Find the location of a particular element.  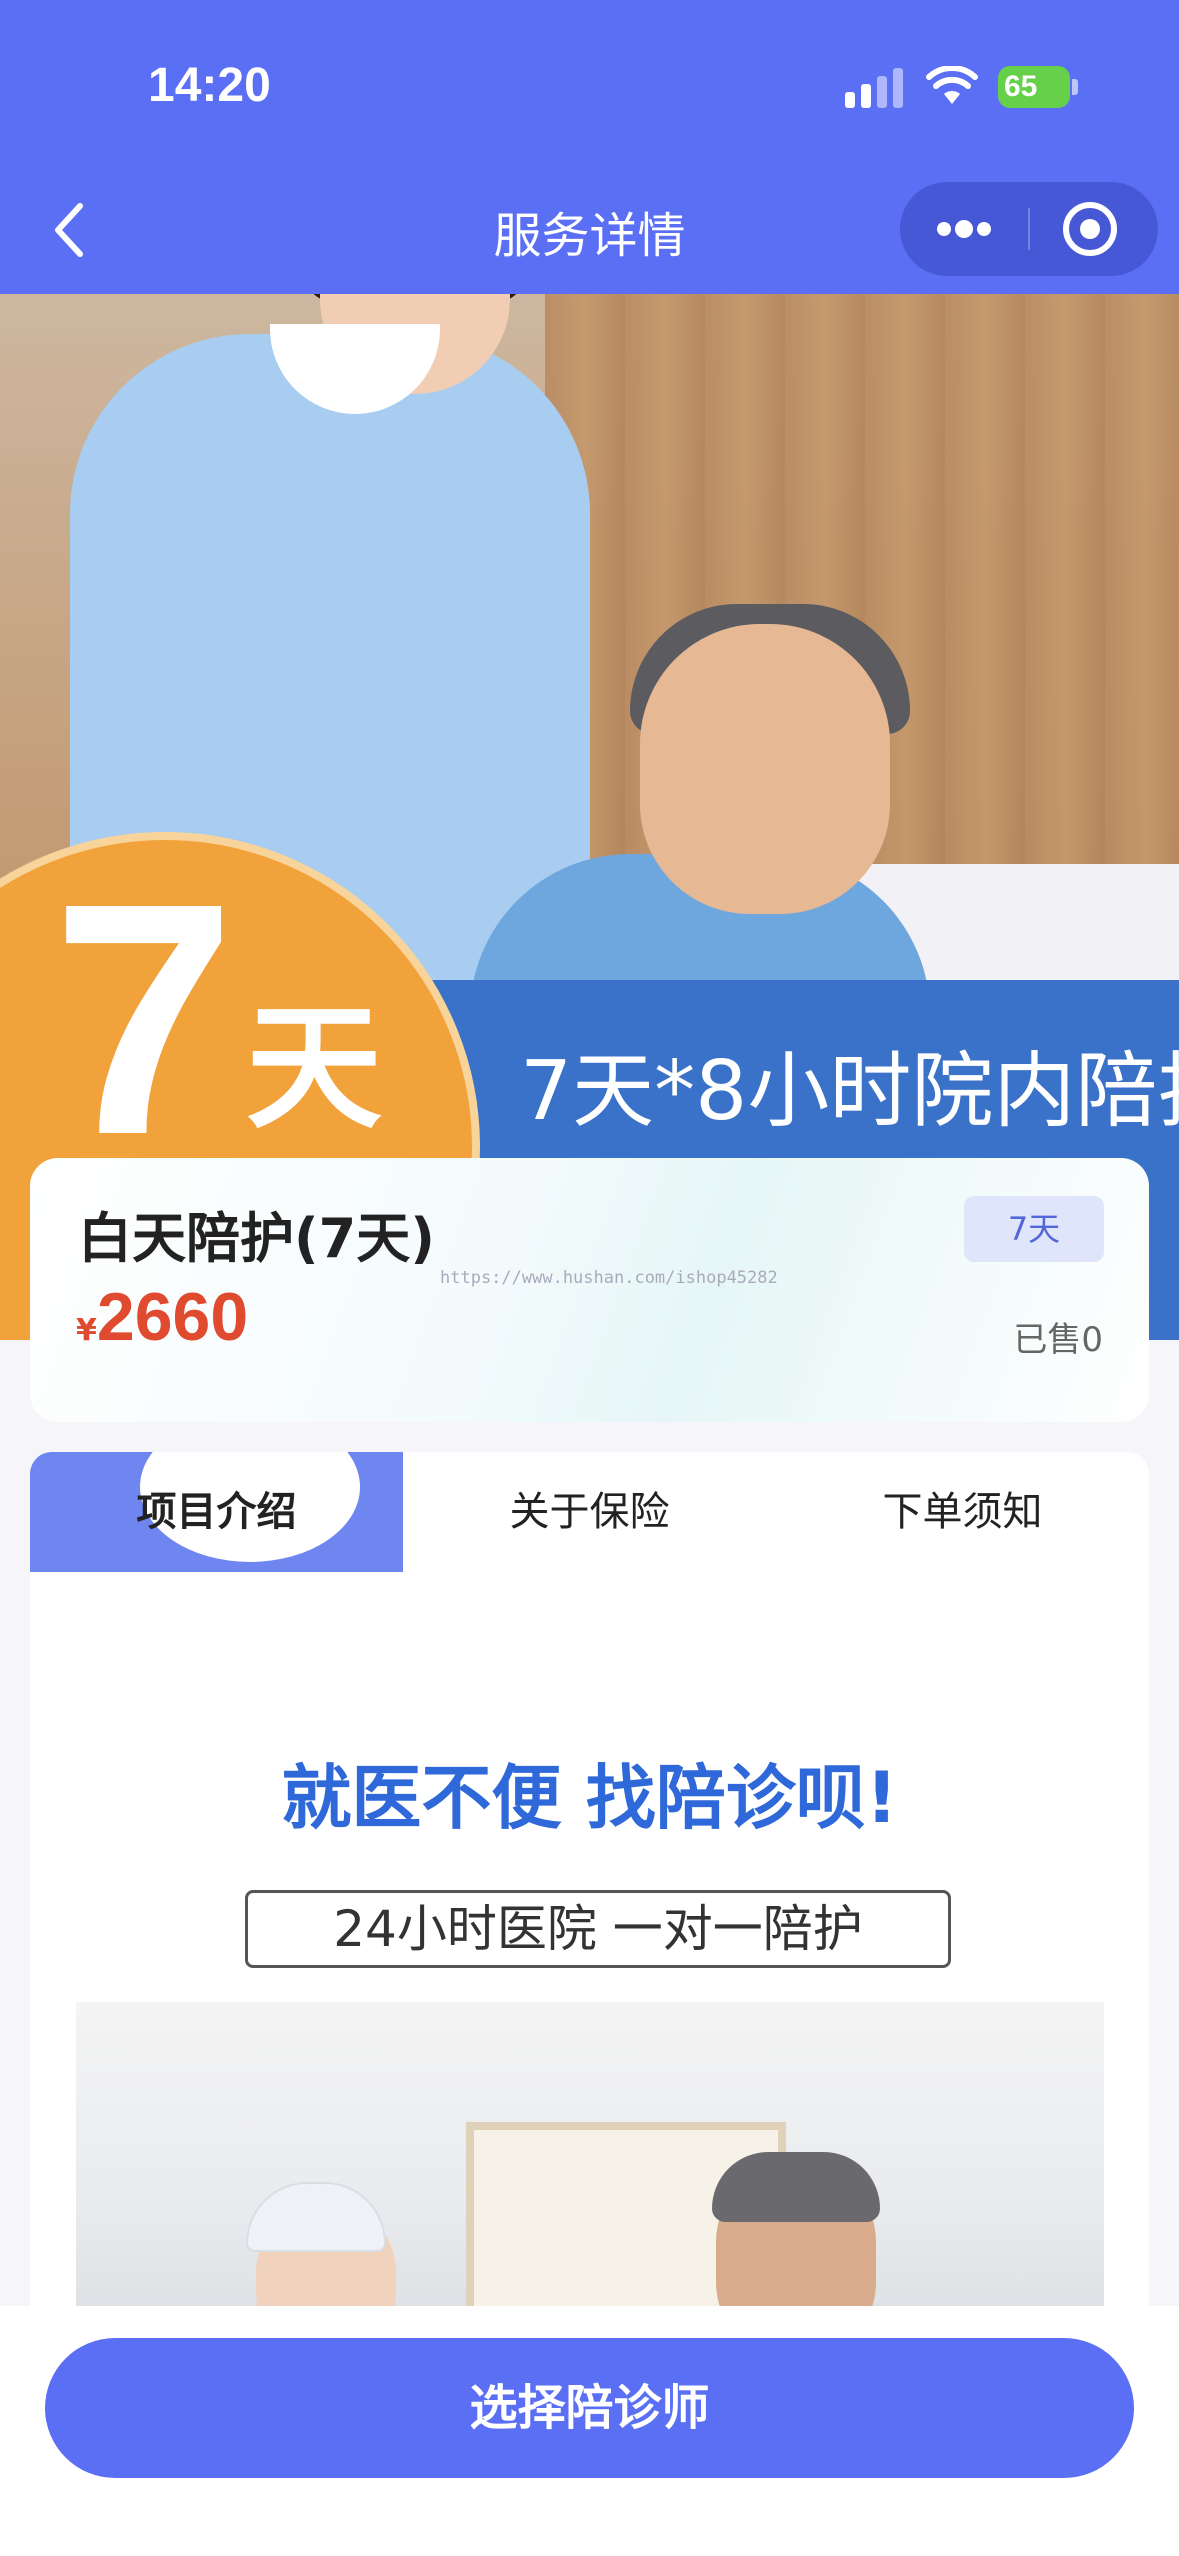

tab-about-insurance: 关于保险 is located at coordinates (589, 1512).